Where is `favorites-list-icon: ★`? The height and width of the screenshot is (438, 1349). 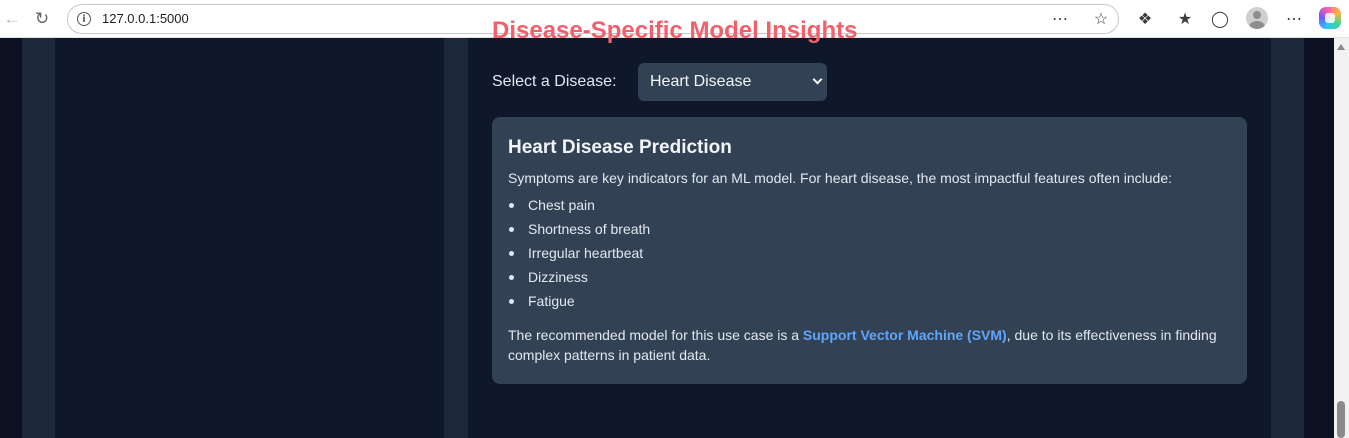
favorites-list-icon: ★ is located at coordinates (1185, 19).